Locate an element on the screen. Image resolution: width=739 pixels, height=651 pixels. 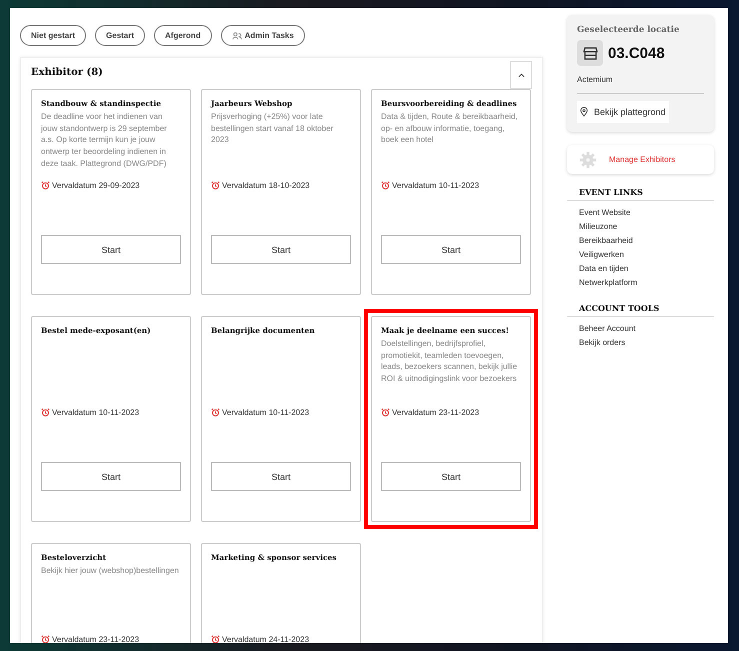
collapse-toggle is located at coordinates (521, 75).